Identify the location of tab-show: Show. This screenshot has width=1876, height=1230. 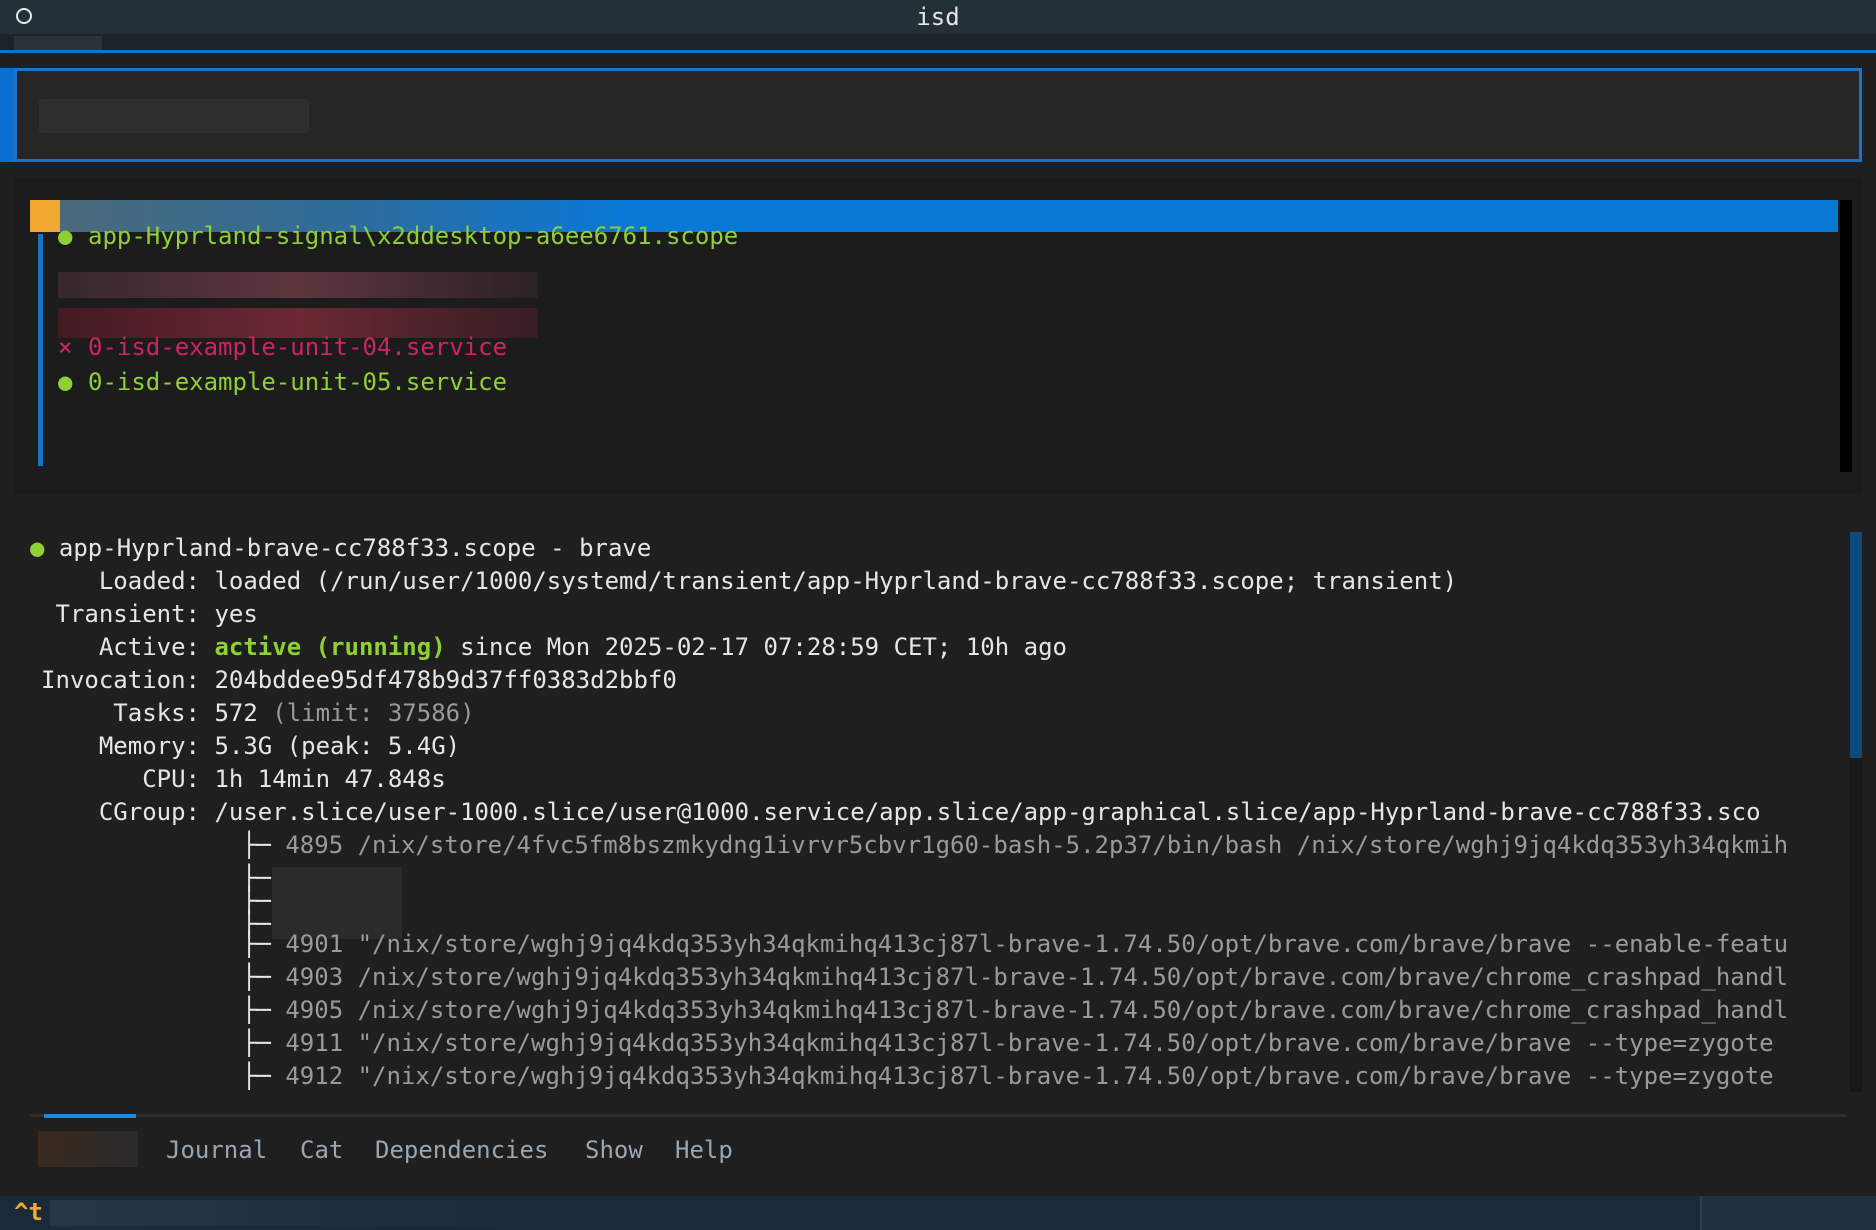
(614, 1150).